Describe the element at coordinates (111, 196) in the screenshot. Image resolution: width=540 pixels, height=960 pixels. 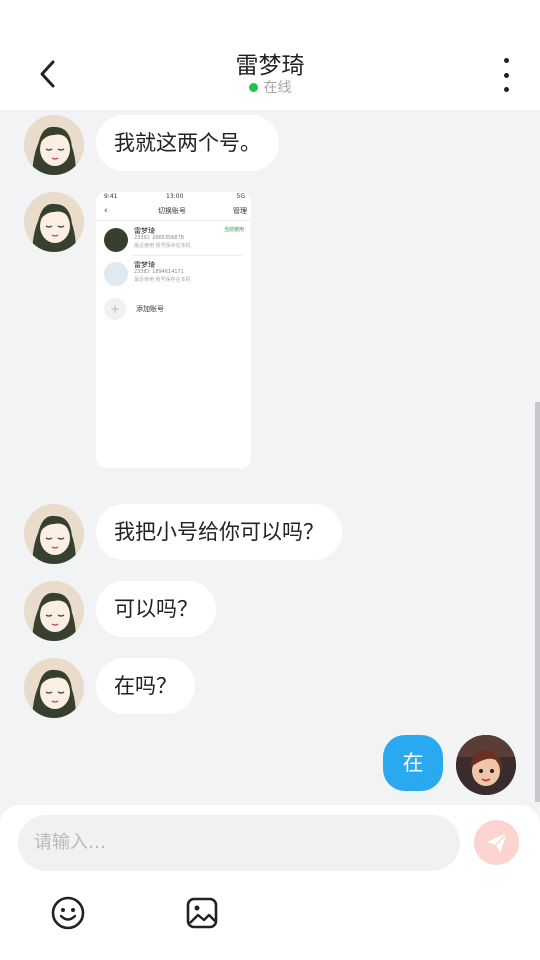
I see `screenshot-status-left: 9:41` at that location.